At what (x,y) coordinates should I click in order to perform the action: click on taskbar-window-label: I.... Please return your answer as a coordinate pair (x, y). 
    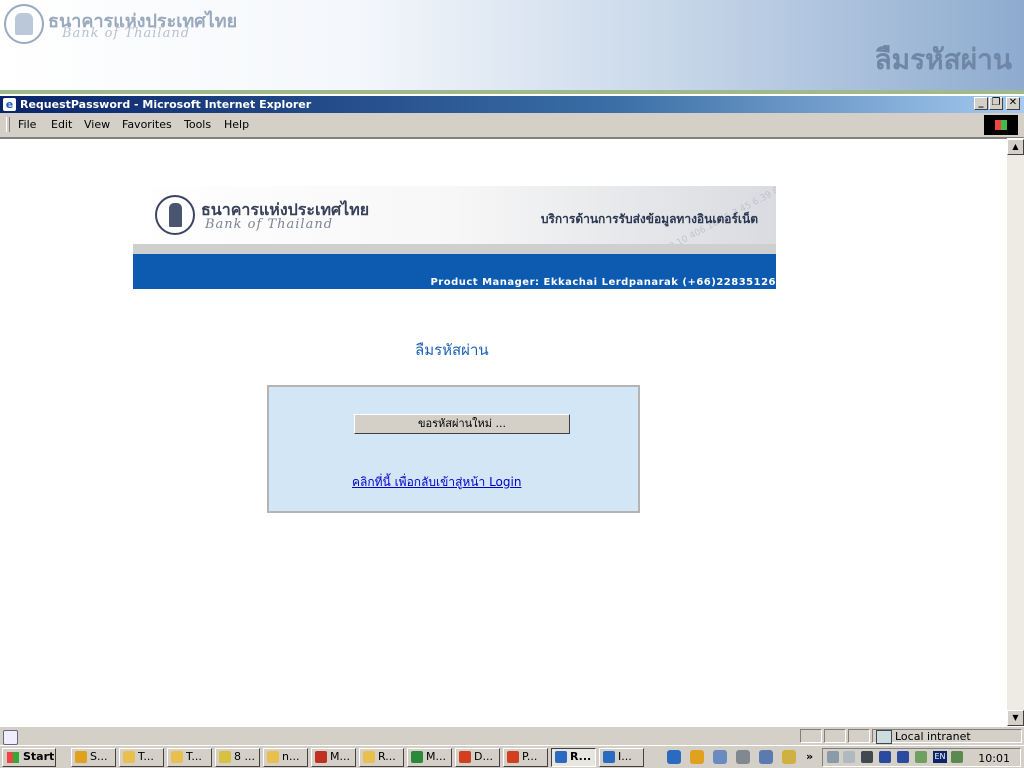
    Looking at the image, I should click on (625, 756).